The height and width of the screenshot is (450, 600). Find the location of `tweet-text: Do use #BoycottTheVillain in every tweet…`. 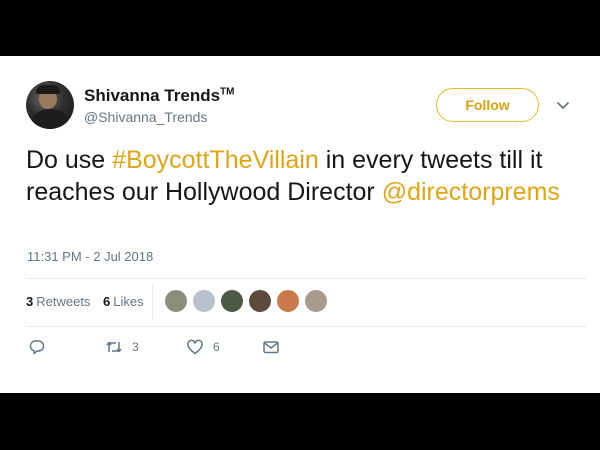

tweet-text: Do use #BoycottTheVillain in every tweet… is located at coordinates (293, 176).